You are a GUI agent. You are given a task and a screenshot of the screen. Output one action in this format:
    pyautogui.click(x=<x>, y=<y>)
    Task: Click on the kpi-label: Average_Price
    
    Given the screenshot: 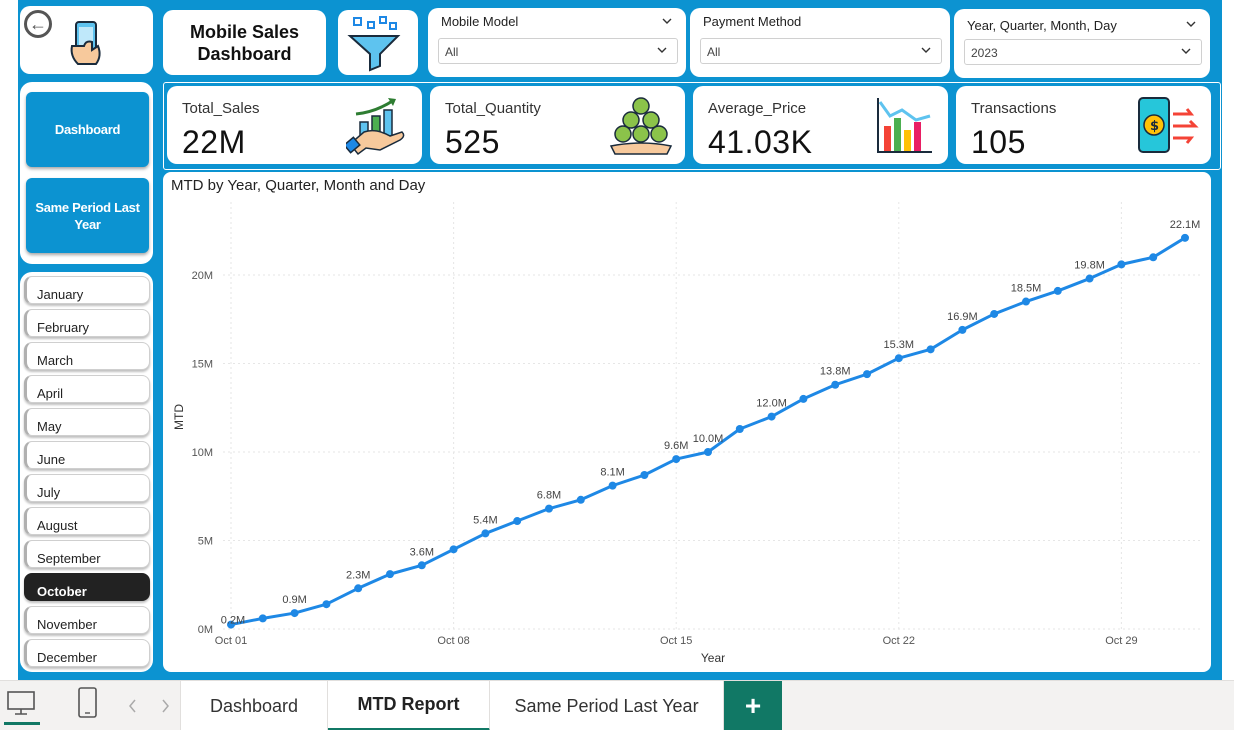 What is the action you would take?
    pyautogui.click(x=757, y=108)
    